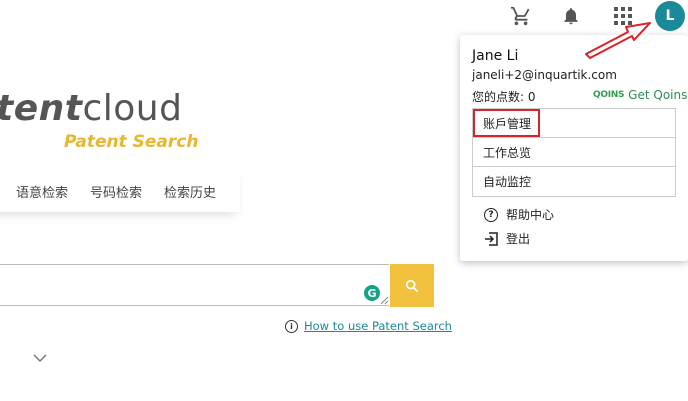 The height and width of the screenshot is (401, 688). I want to click on logo-bold-text: tent, so click(41, 108).